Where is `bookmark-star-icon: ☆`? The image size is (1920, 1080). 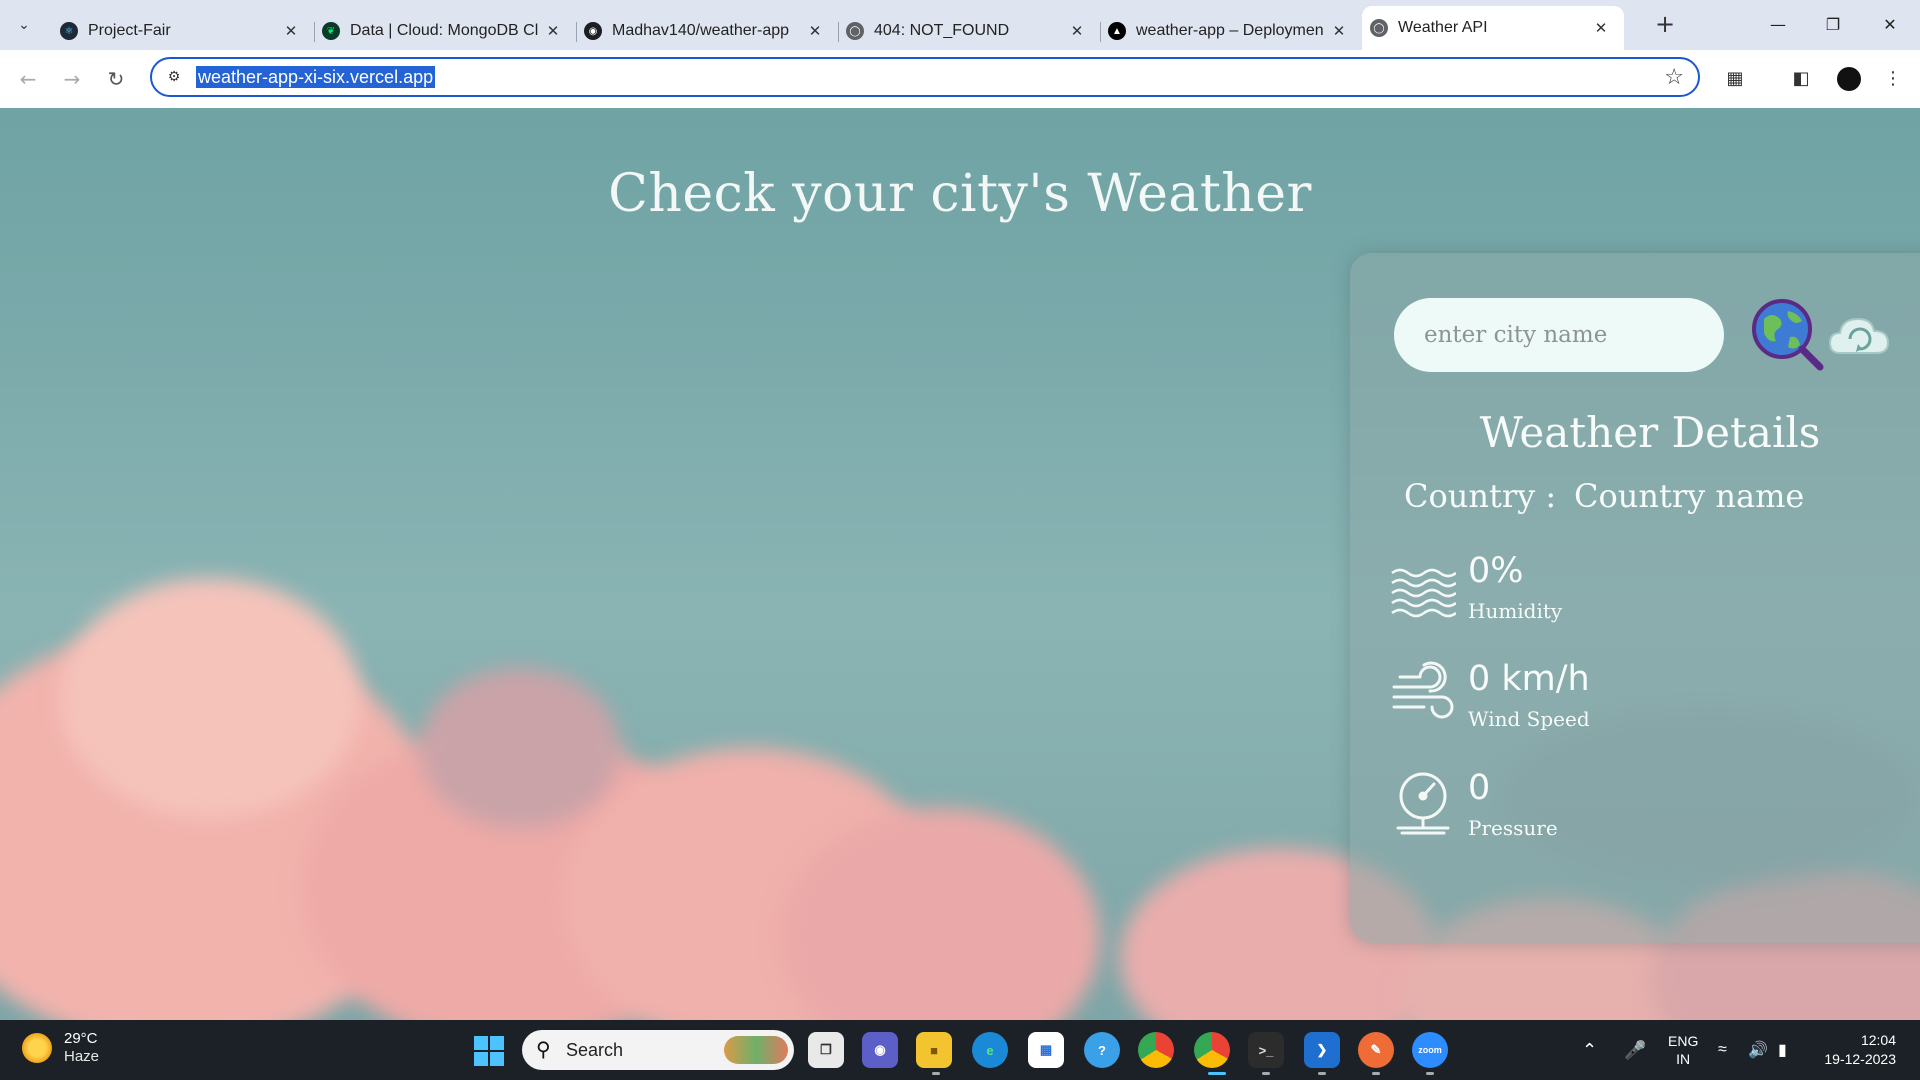
bookmark-star-icon: ☆ is located at coordinates (1674, 77).